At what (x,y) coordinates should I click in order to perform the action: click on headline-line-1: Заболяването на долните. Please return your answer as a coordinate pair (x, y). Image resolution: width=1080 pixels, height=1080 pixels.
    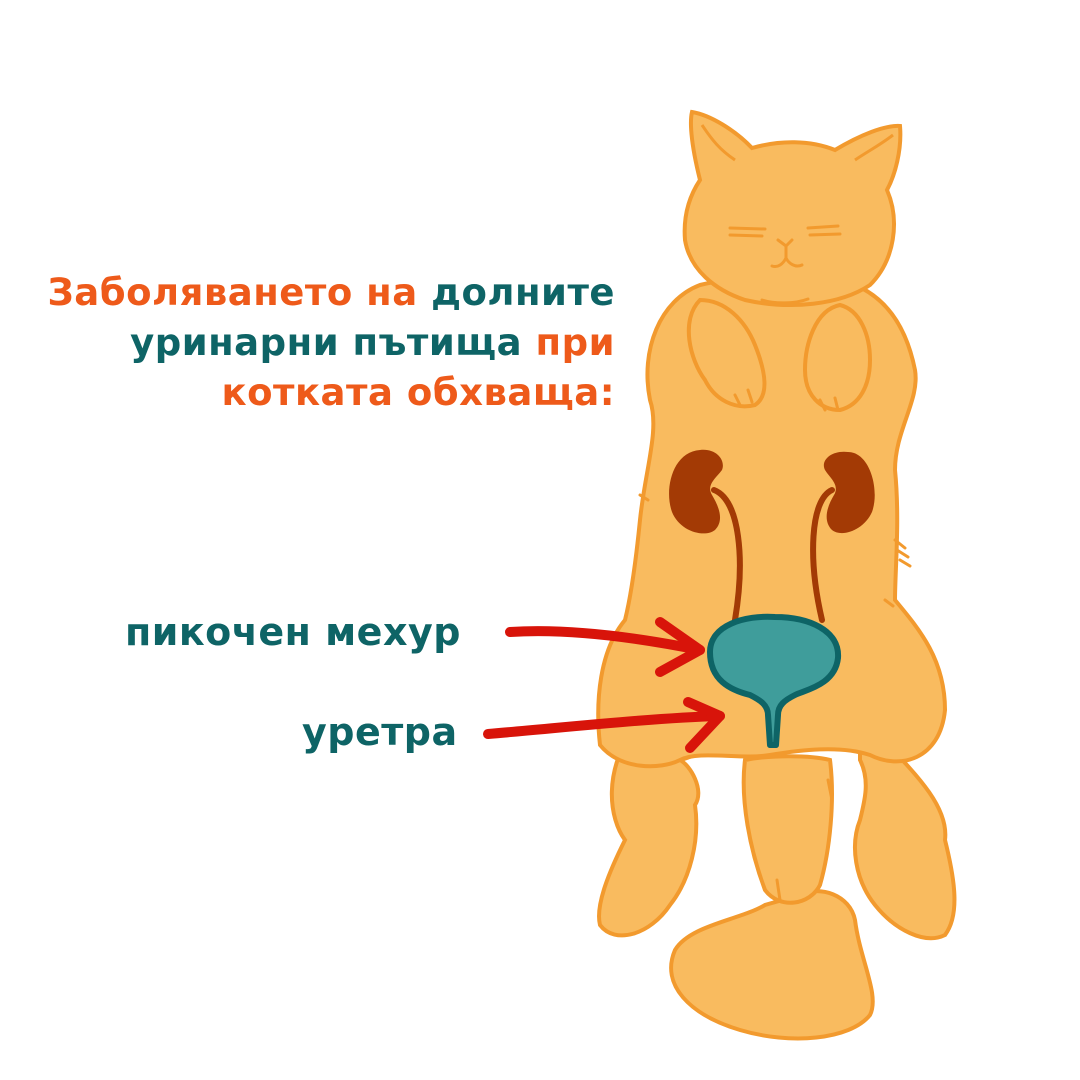
    Looking at the image, I should click on (331, 293).